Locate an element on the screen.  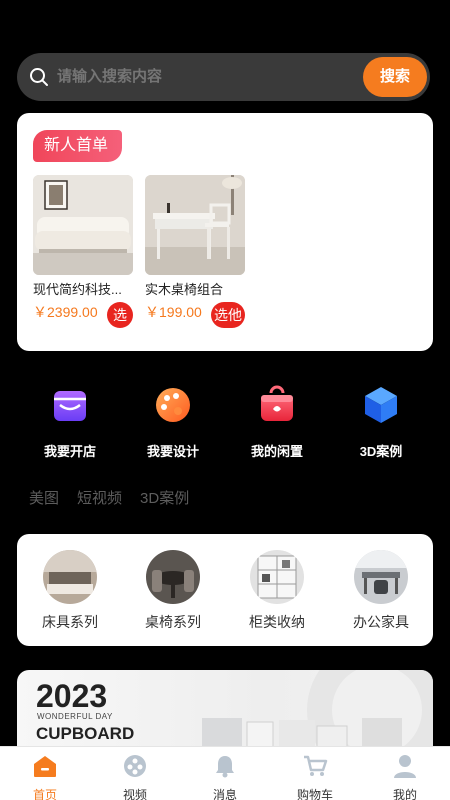
nav-video: 视频 is located at coordinates (135, 776).